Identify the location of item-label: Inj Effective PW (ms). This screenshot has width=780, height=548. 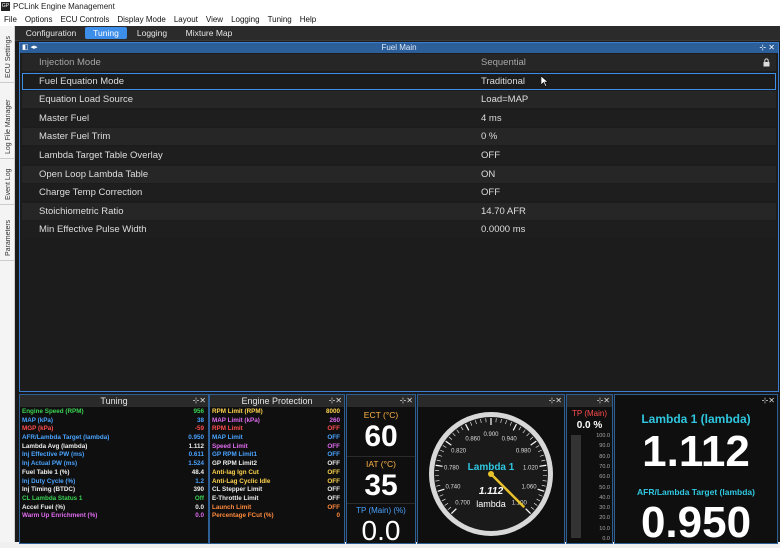
(53, 455).